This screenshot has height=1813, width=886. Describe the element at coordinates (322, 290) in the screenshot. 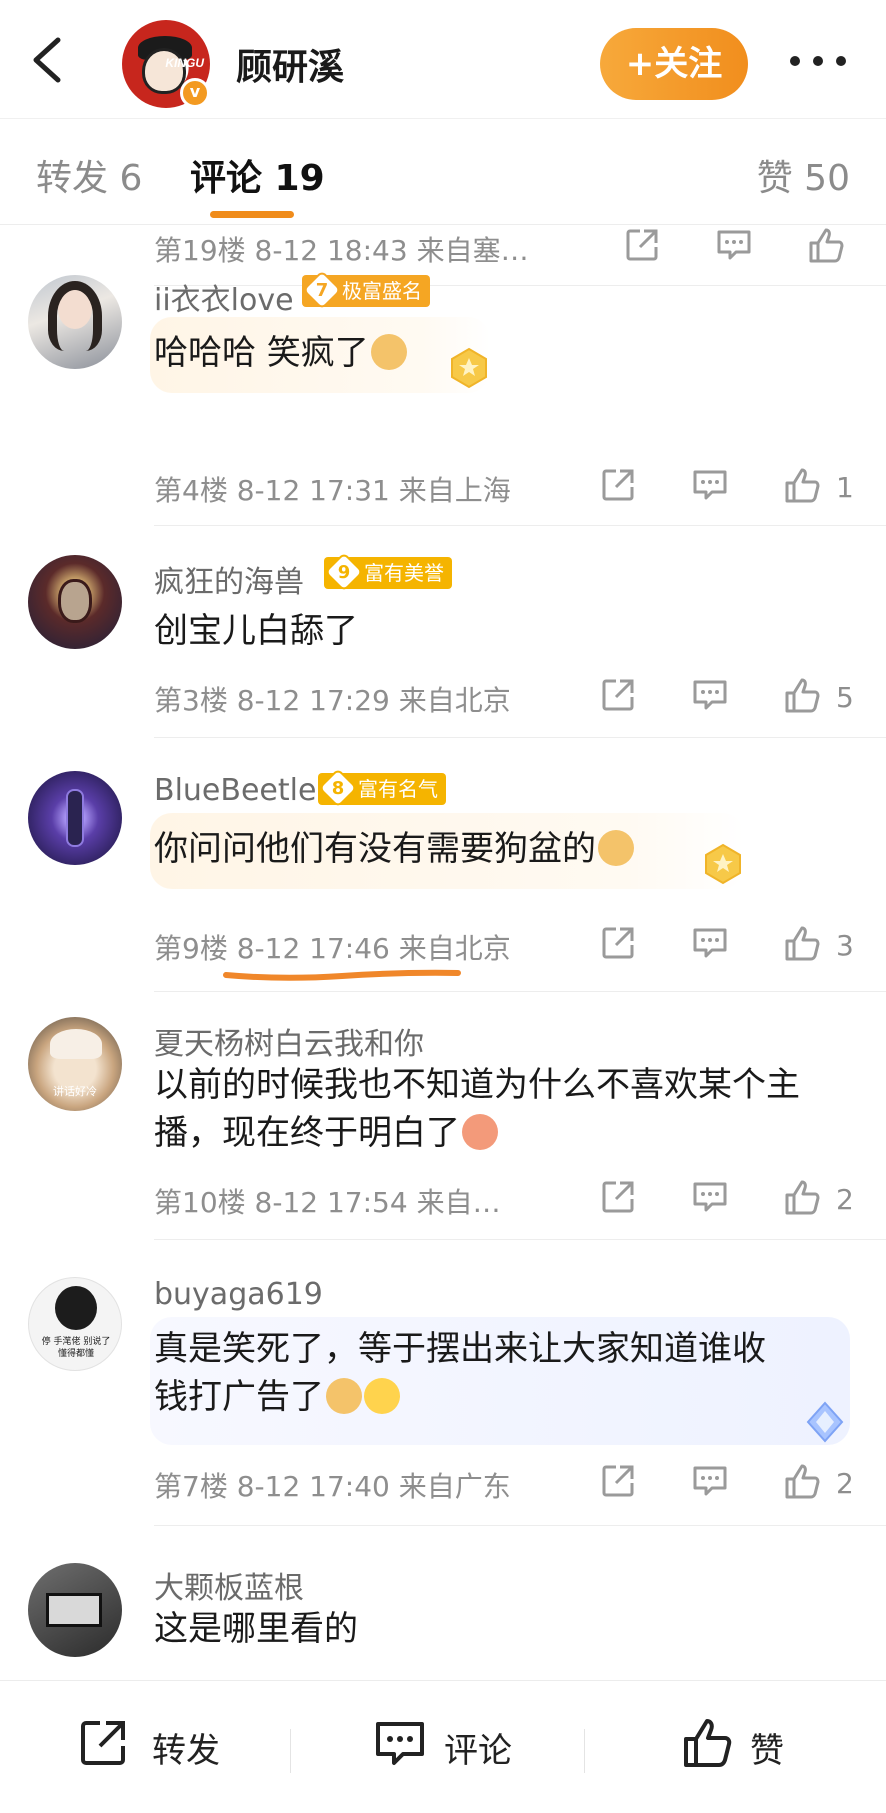

I see `badge-level: 7` at that location.